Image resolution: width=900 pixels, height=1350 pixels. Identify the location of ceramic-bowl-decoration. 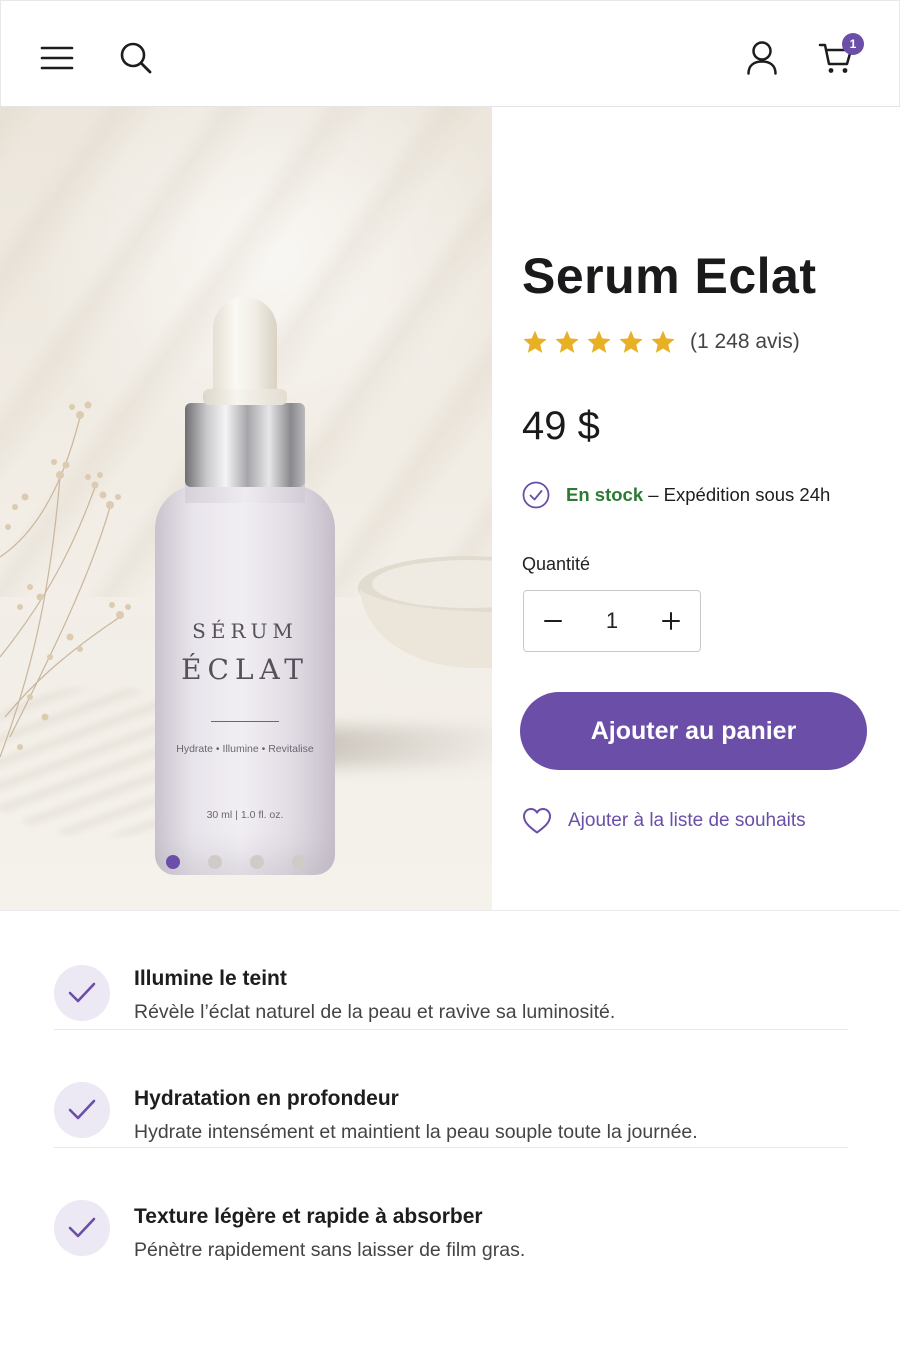
(425, 612).